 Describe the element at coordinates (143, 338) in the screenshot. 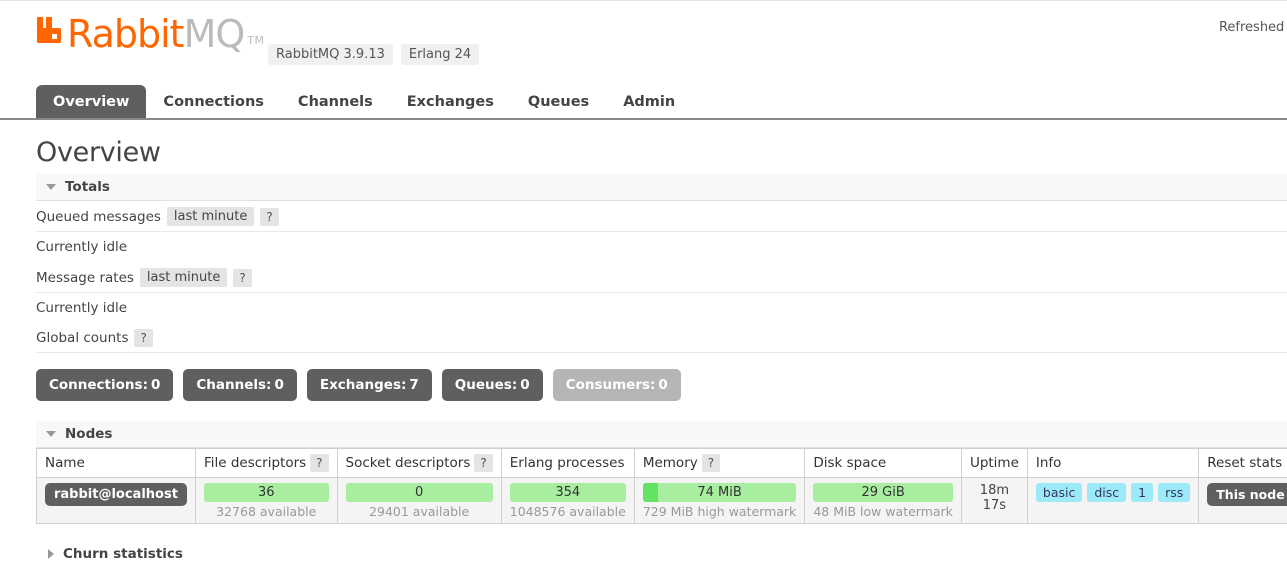

I see `global-counts-help-icon: ?` at that location.